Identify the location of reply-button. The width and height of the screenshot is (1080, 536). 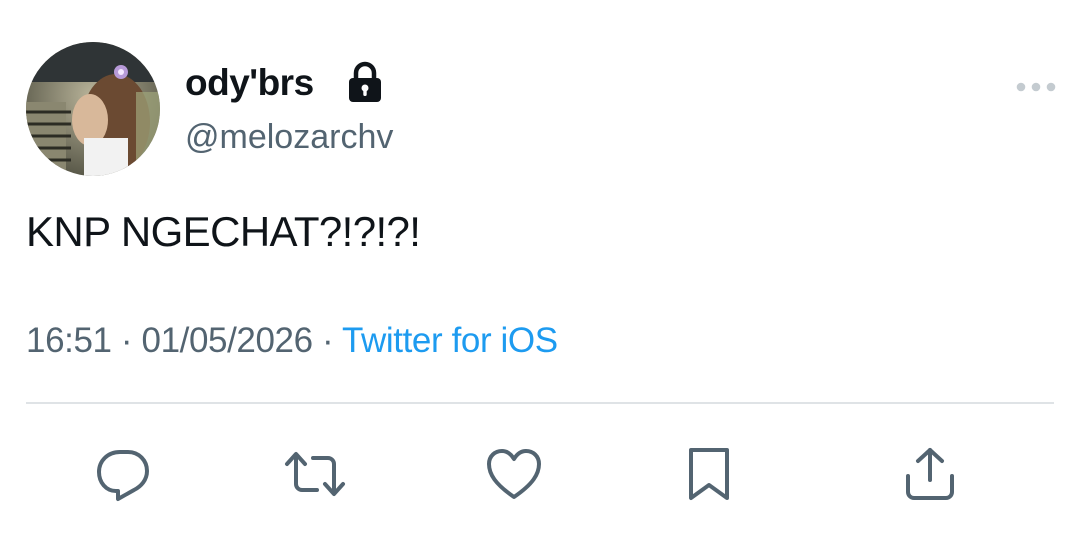
(124, 474).